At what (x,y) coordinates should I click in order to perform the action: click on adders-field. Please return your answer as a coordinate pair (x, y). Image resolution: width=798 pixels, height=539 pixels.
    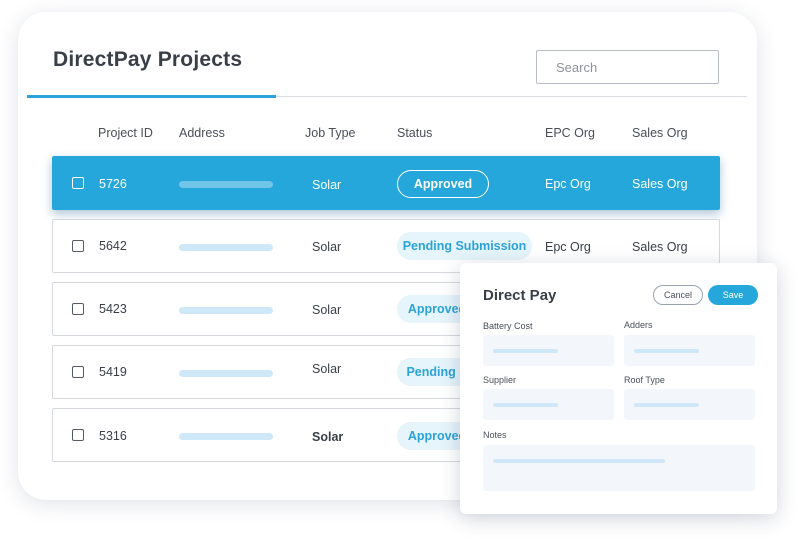
    Looking at the image, I should click on (689, 350).